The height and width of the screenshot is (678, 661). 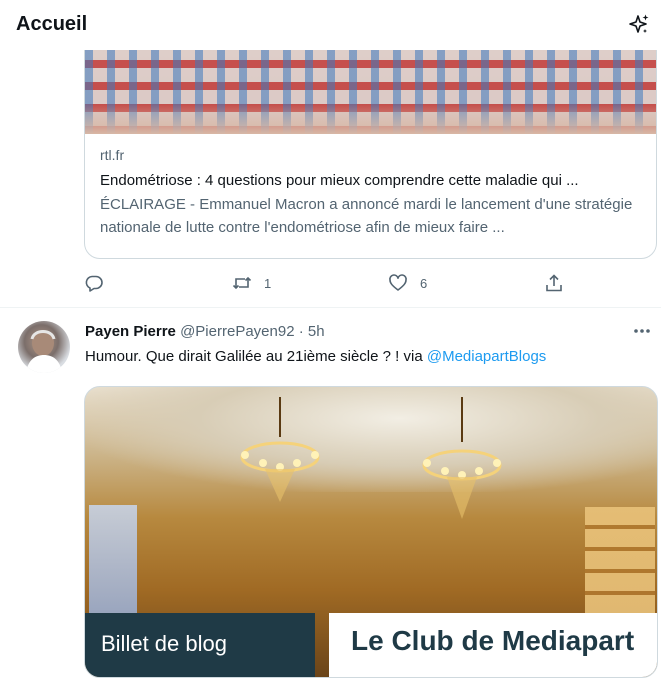 I want to click on like-count: 6, so click(x=424, y=283).